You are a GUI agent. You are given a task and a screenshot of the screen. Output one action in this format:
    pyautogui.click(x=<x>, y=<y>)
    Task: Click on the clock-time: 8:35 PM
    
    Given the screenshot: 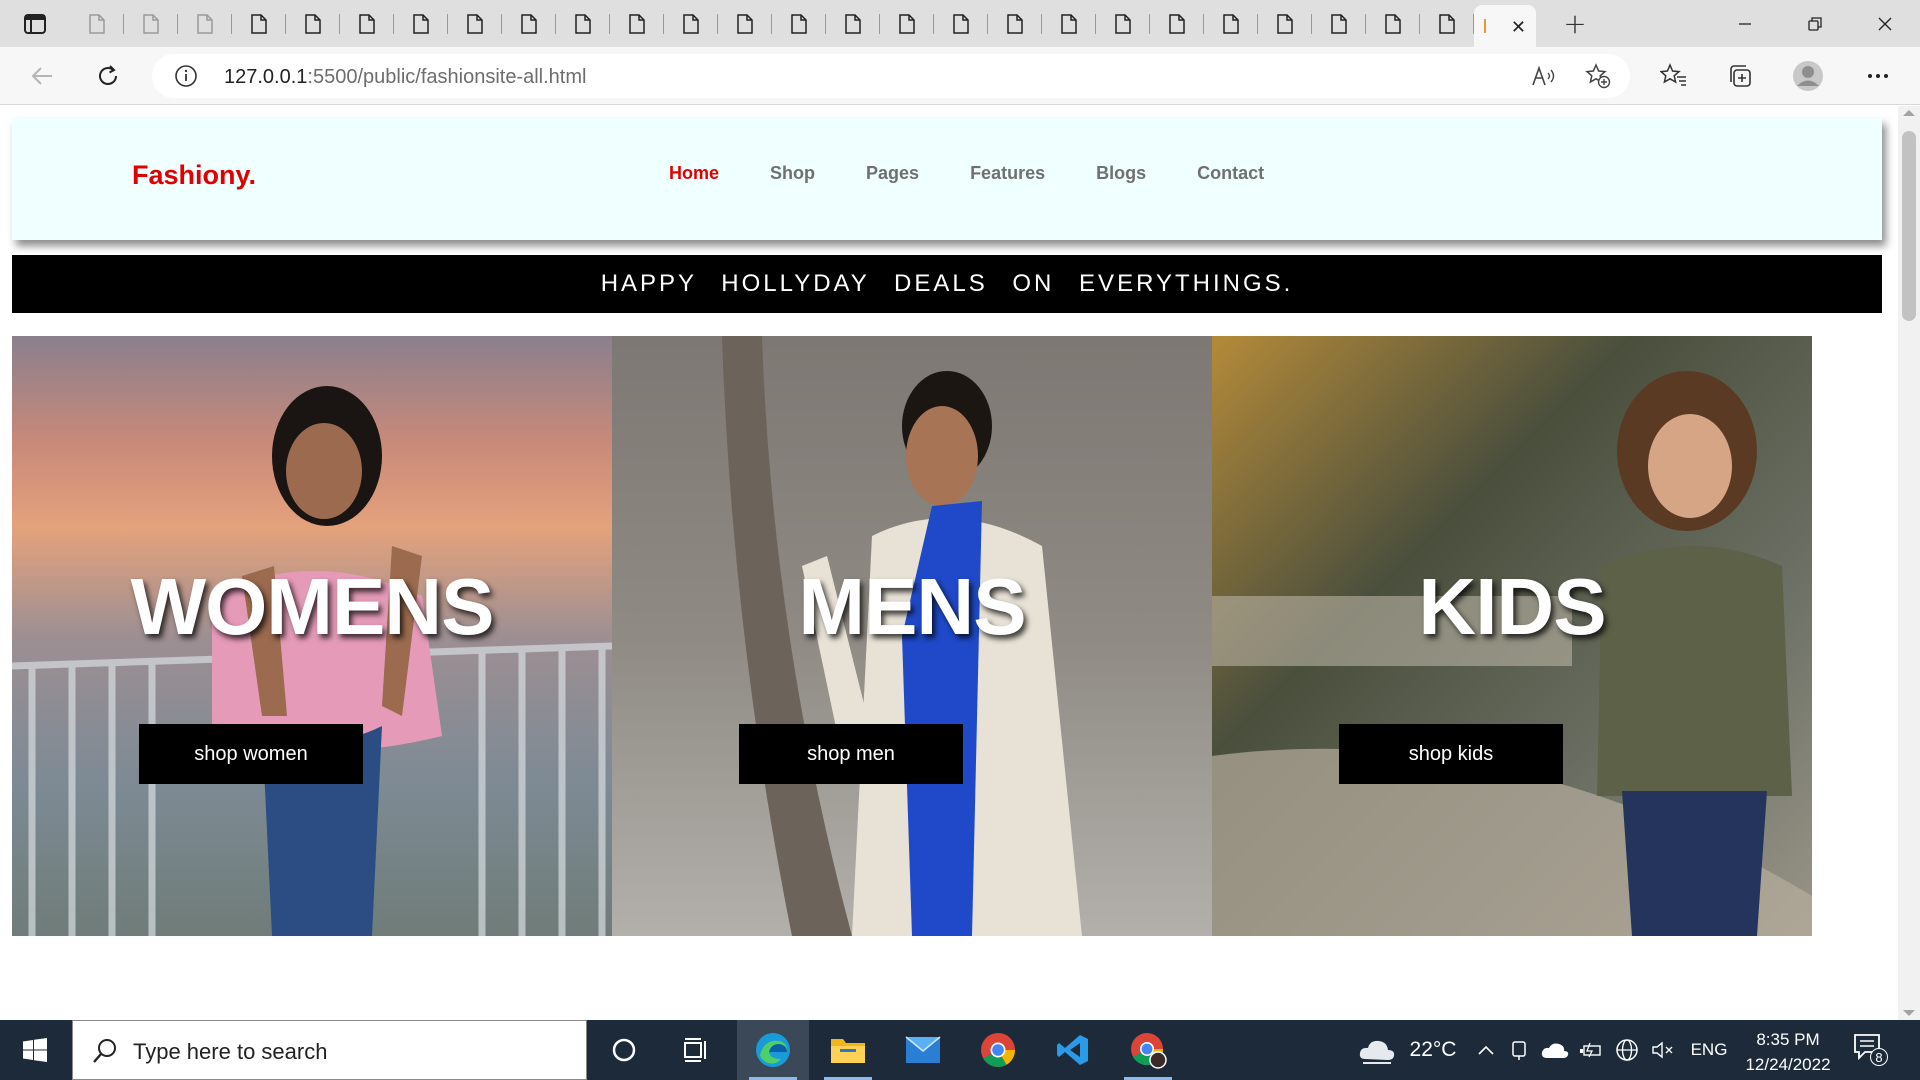 What is the action you would take?
    pyautogui.click(x=1788, y=1039)
    